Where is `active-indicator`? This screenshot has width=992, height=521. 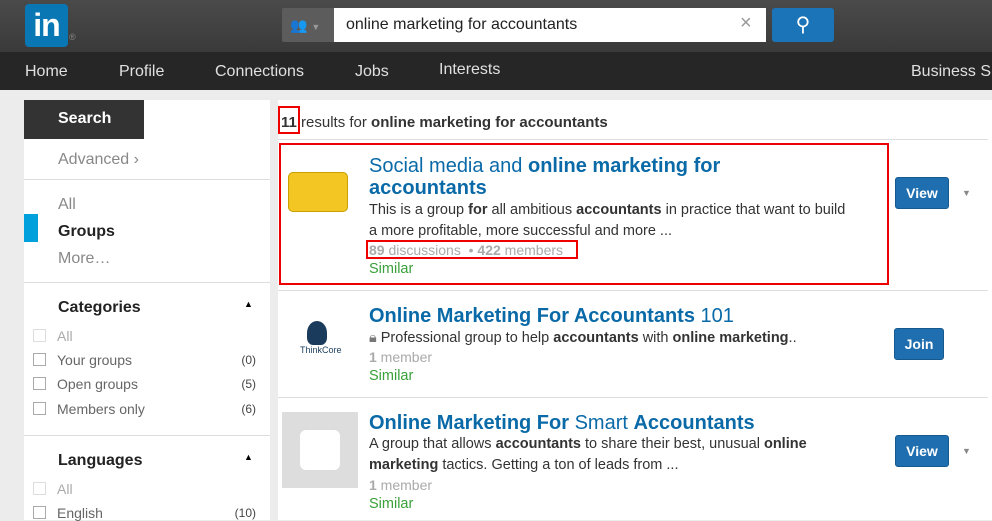
active-indicator is located at coordinates (31, 228).